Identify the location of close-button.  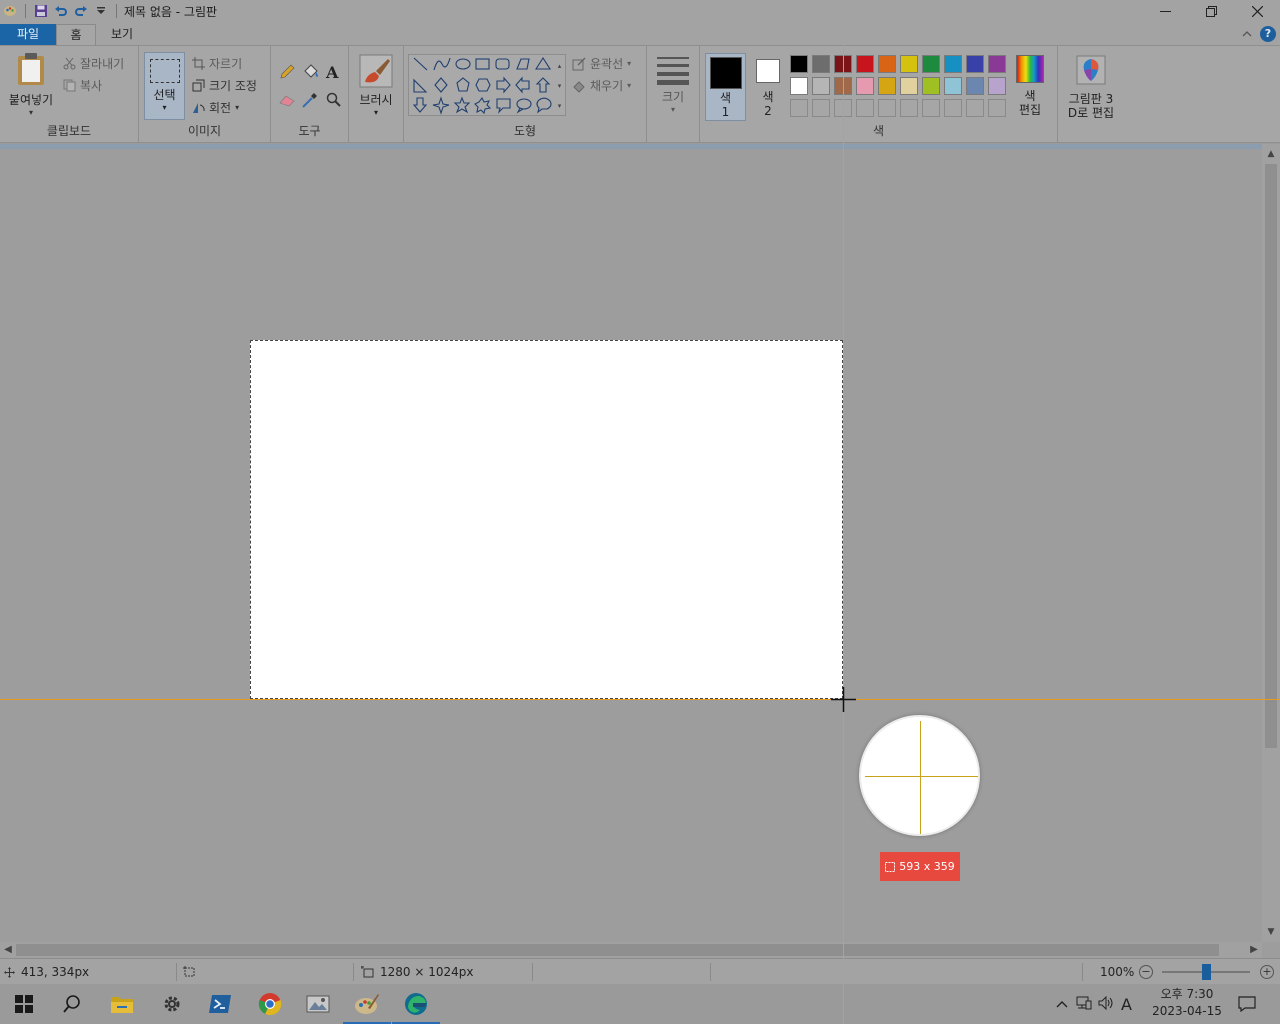
(1257, 11).